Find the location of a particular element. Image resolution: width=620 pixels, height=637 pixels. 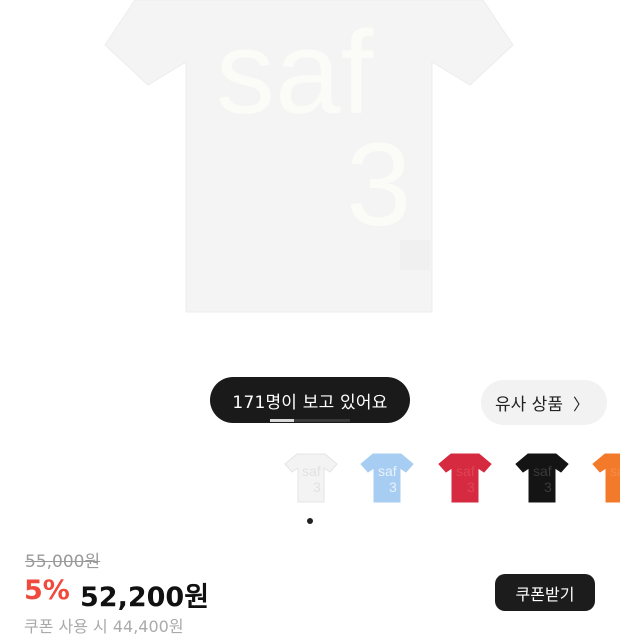

swatch-red: saf3 is located at coordinates (465, 478).